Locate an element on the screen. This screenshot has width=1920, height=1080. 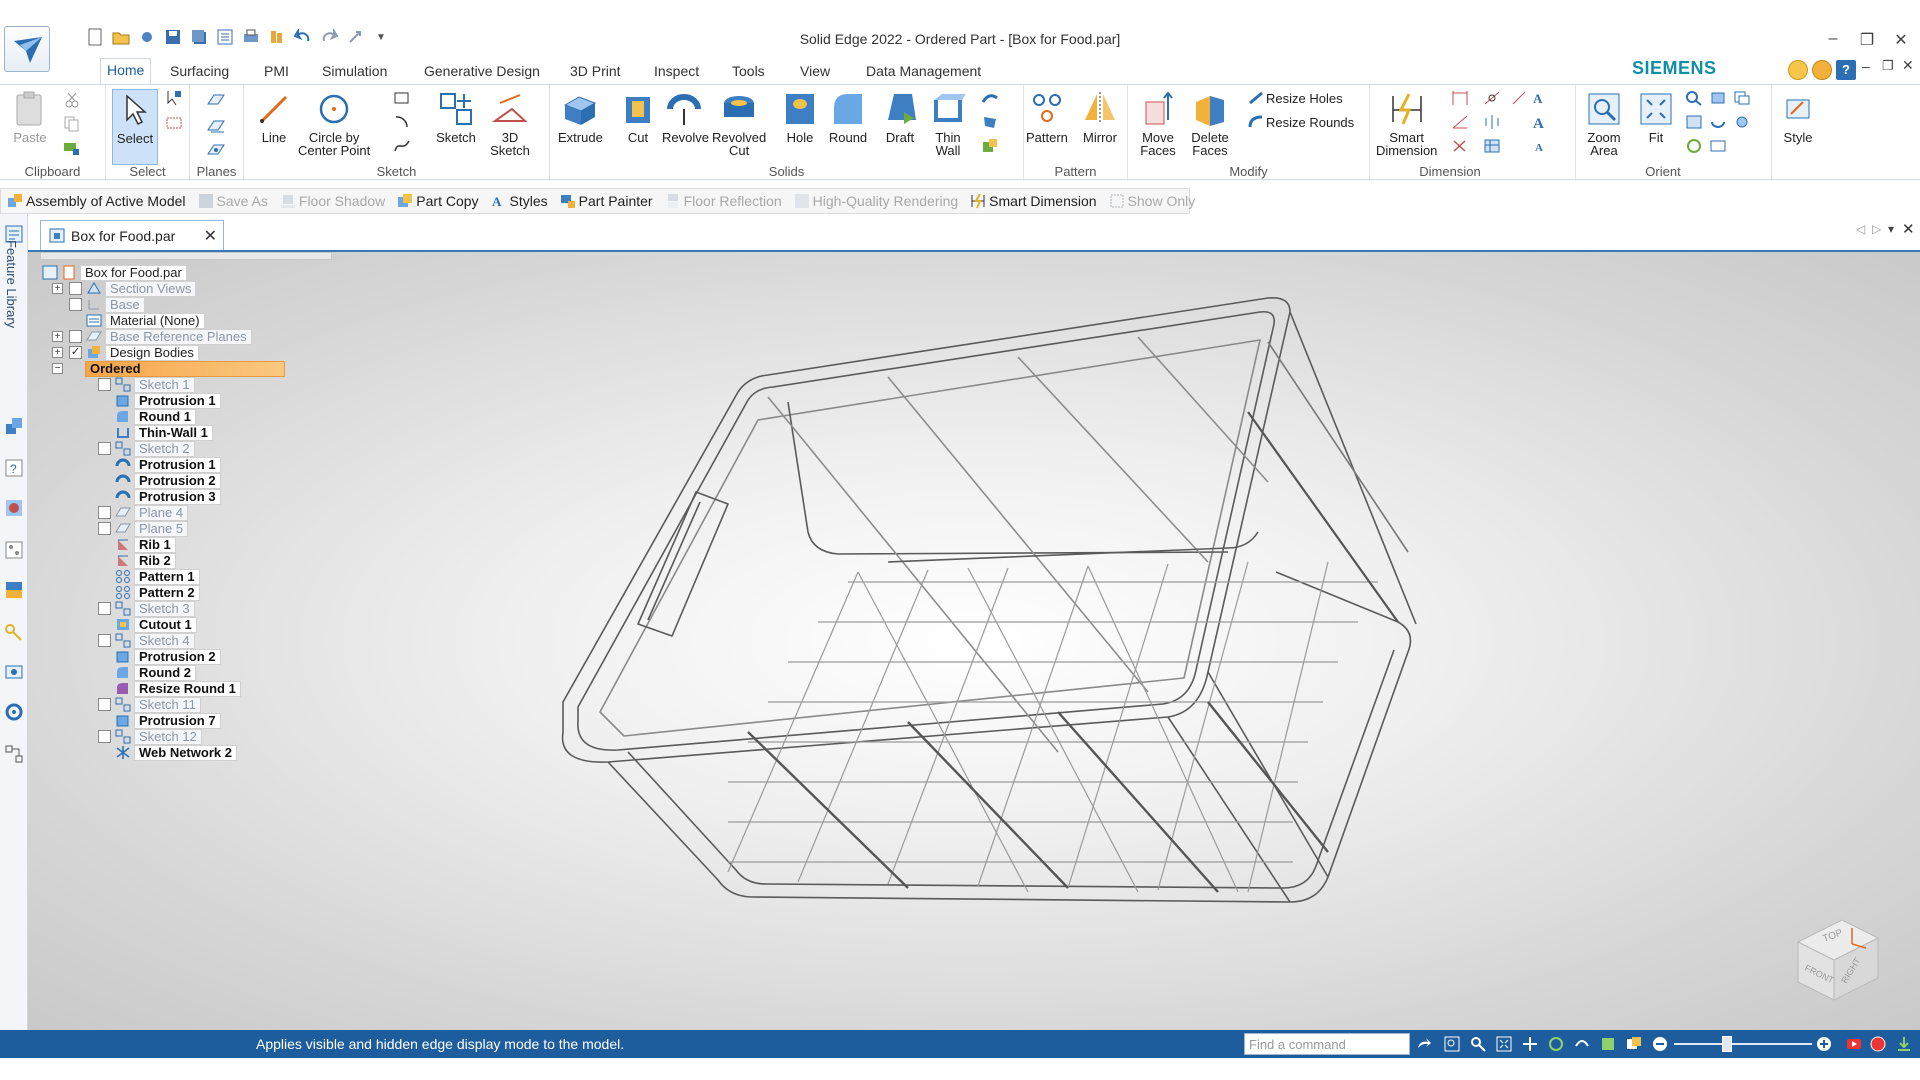
expand-icon: + is located at coordinates (57, 352).